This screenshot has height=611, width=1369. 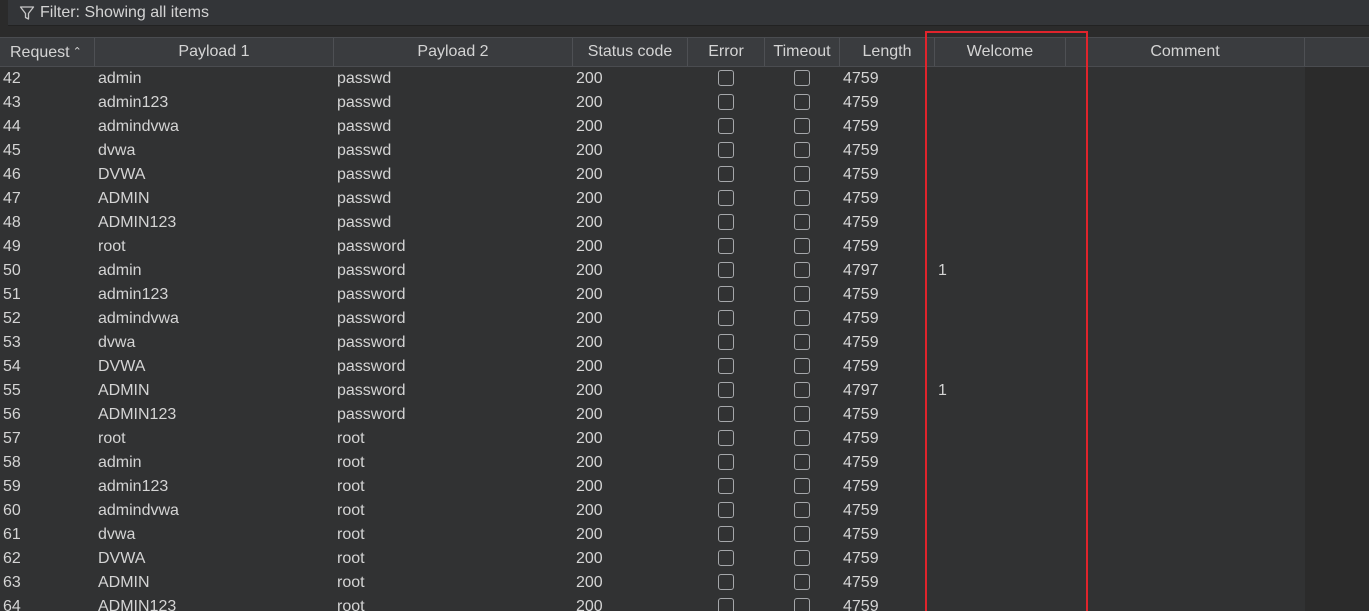 I want to click on table-row: 50 admin password 200 4797 1, so click(x=652, y=271).